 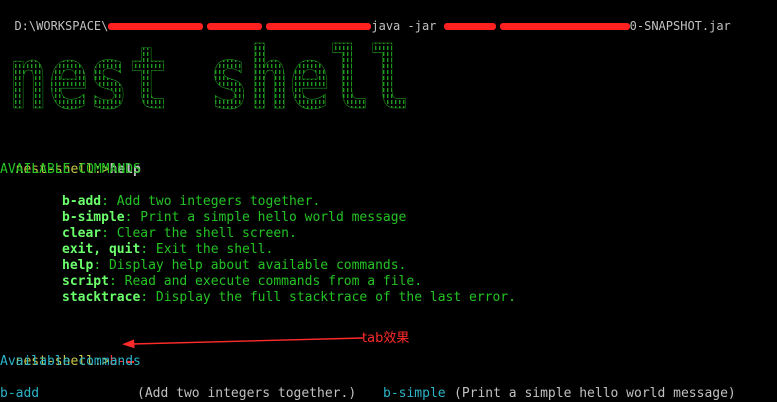 What do you see at coordinates (78, 265) in the screenshot?
I see `command-name: help` at bounding box center [78, 265].